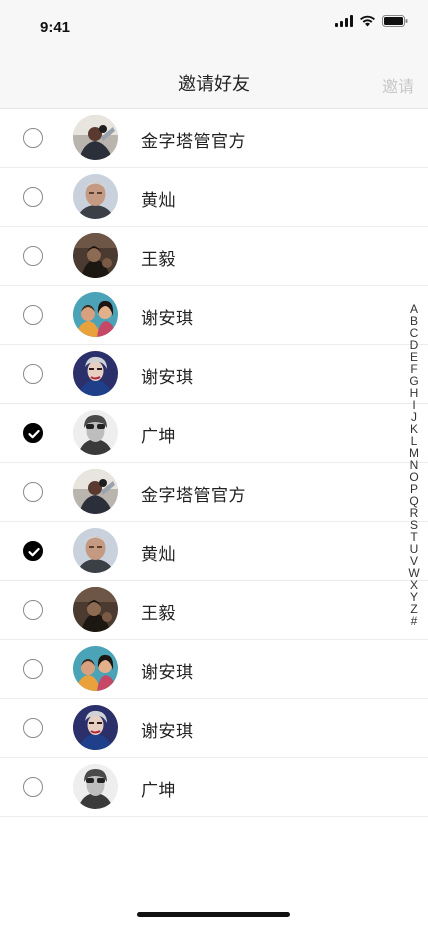 The image size is (428, 926). What do you see at coordinates (414, 621) in the screenshot?
I see `alphabet-index-letter: #` at bounding box center [414, 621].